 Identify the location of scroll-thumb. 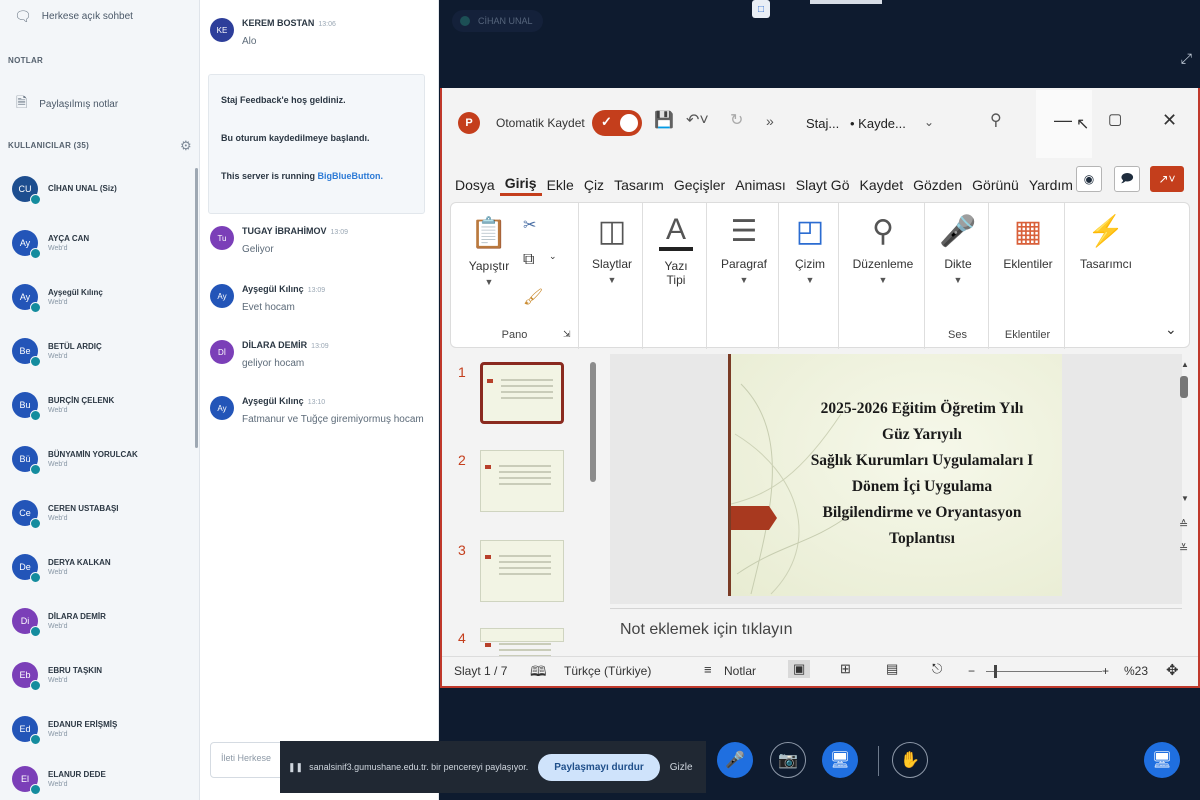
(1184, 387).